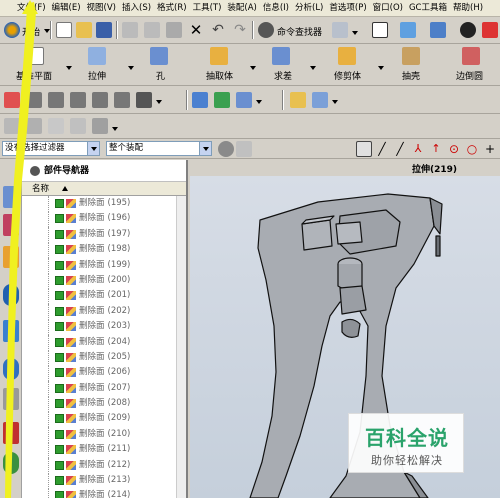 This screenshot has width=500, height=498. Describe the element at coordinates (472, 149) in the screenshot. I see `quadrant-icon: ○` at that location.